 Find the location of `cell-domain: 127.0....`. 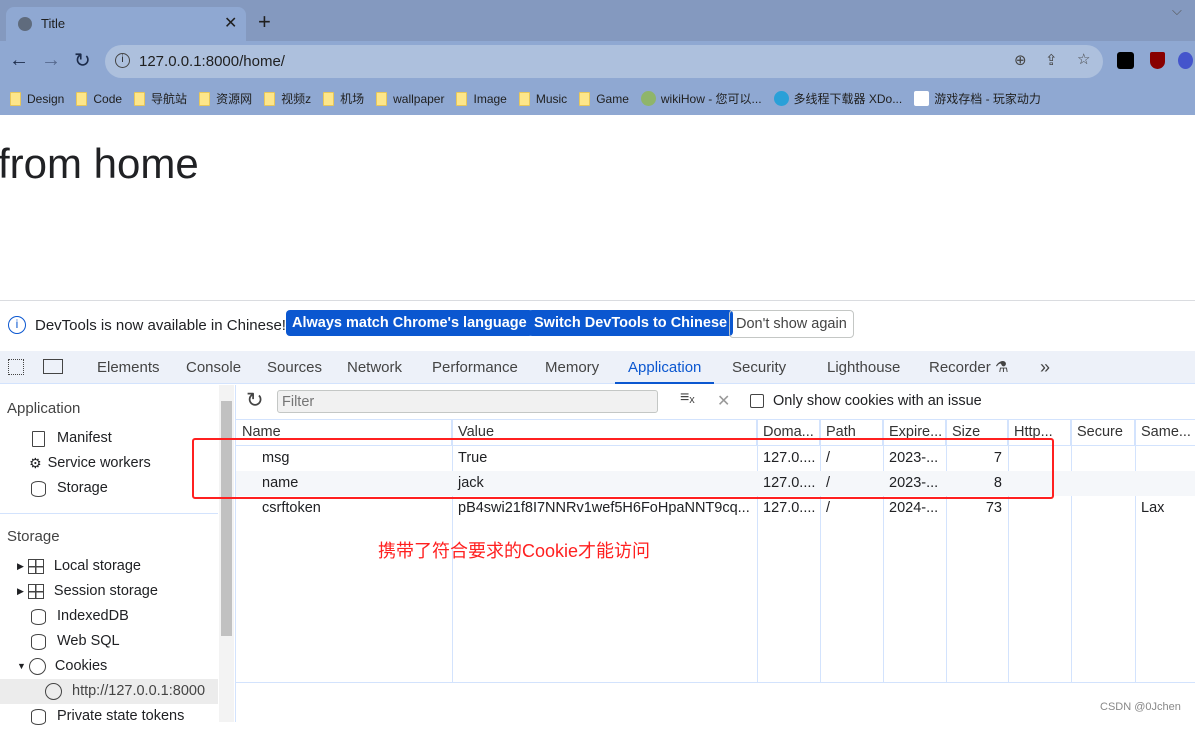

cell-domain: 127.0.... is located at coordinates (789, 508).